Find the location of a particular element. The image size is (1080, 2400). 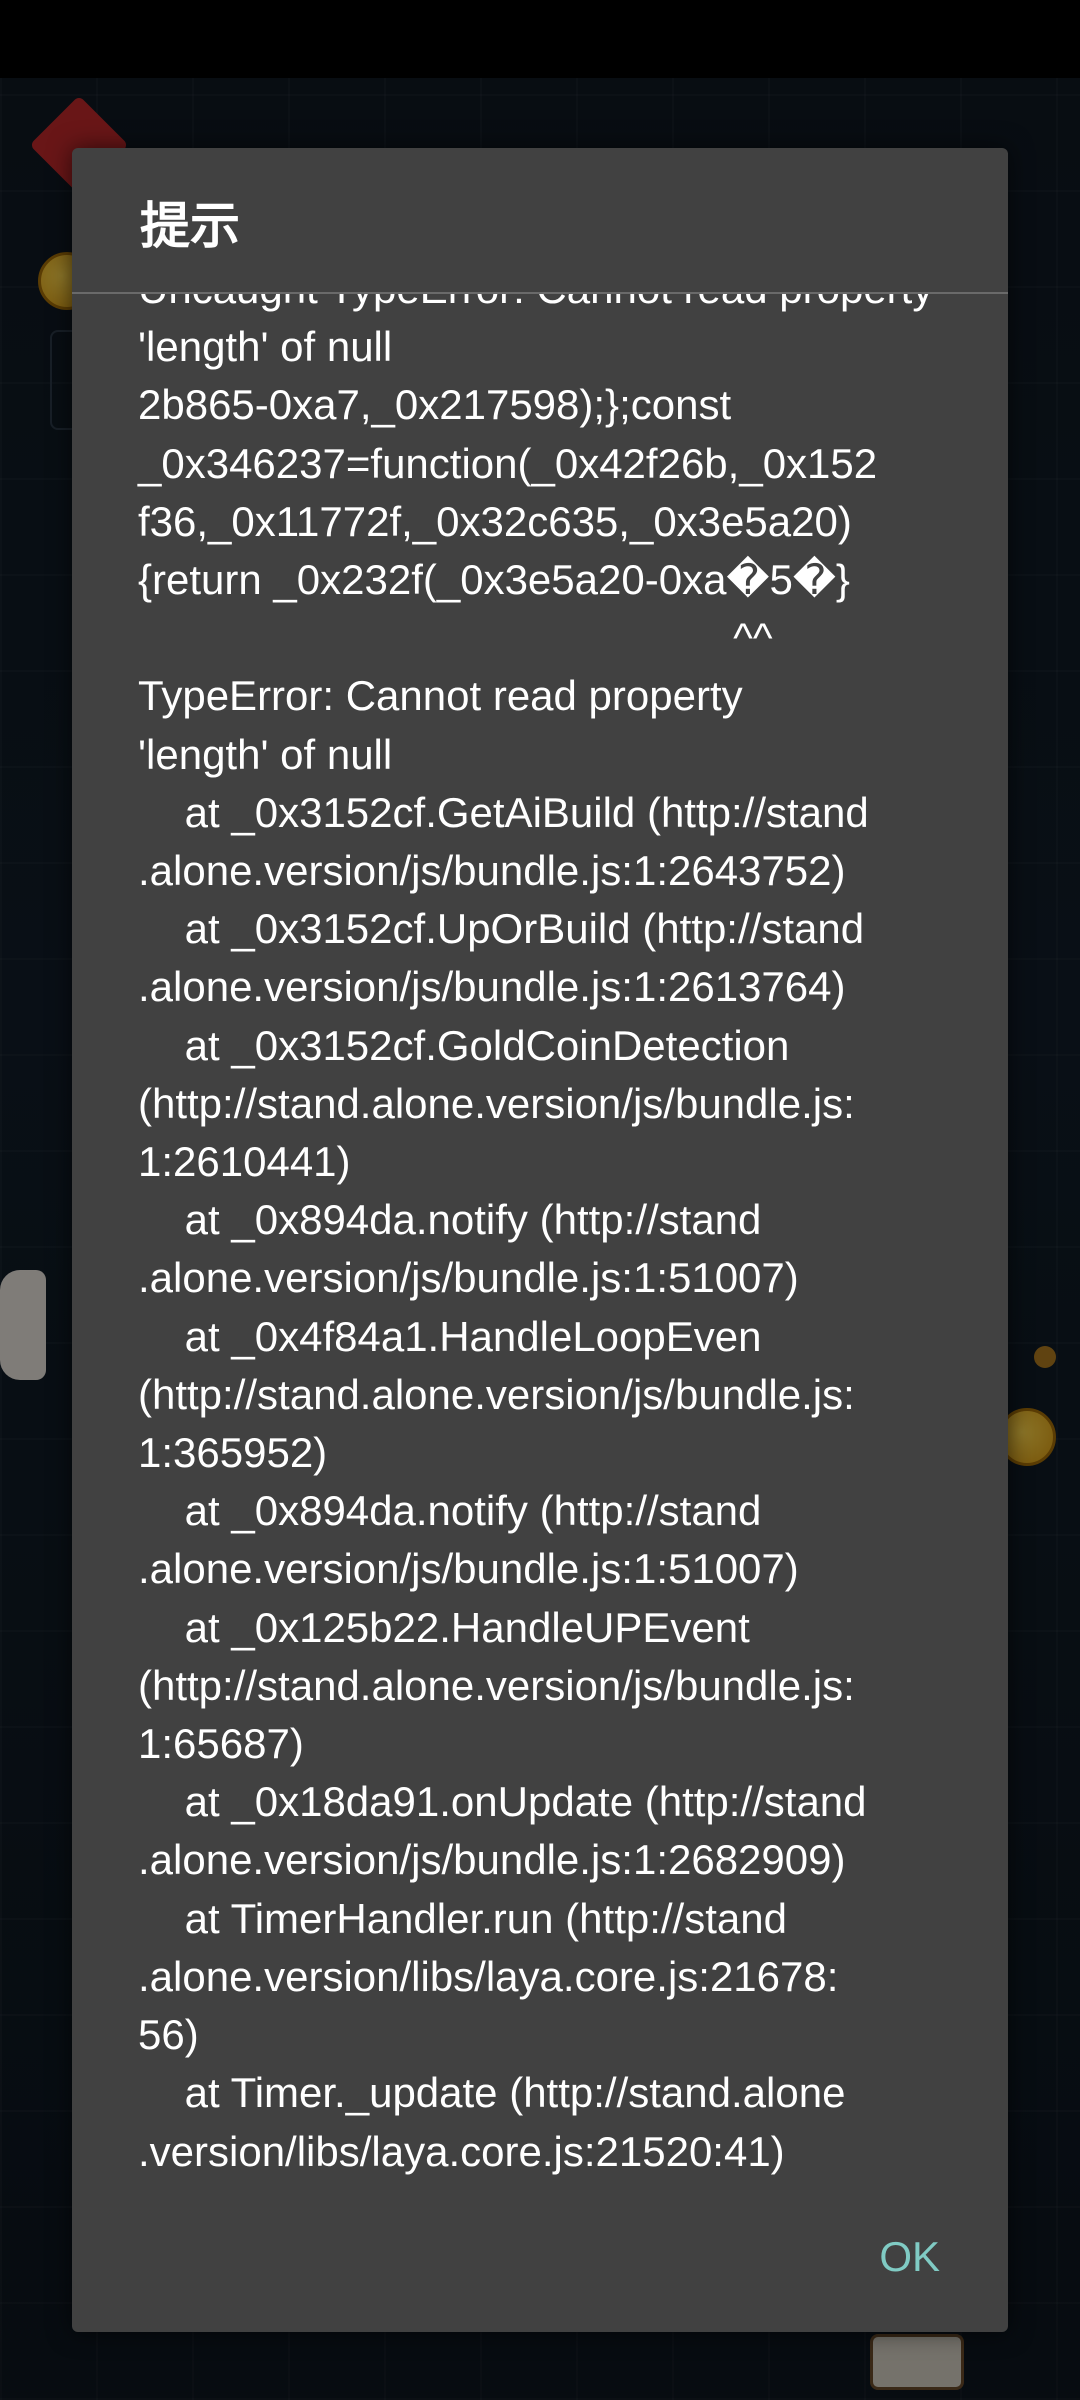

status-bar is located at coordinates (540, 39).